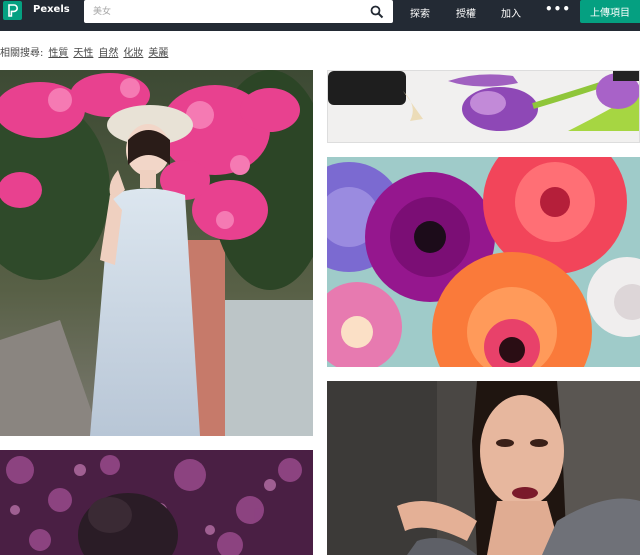 The image size is (640, 555). Describe the element at coordinates (51, 9) in the screenshot. I see `brand-name: Pexels` at that location.